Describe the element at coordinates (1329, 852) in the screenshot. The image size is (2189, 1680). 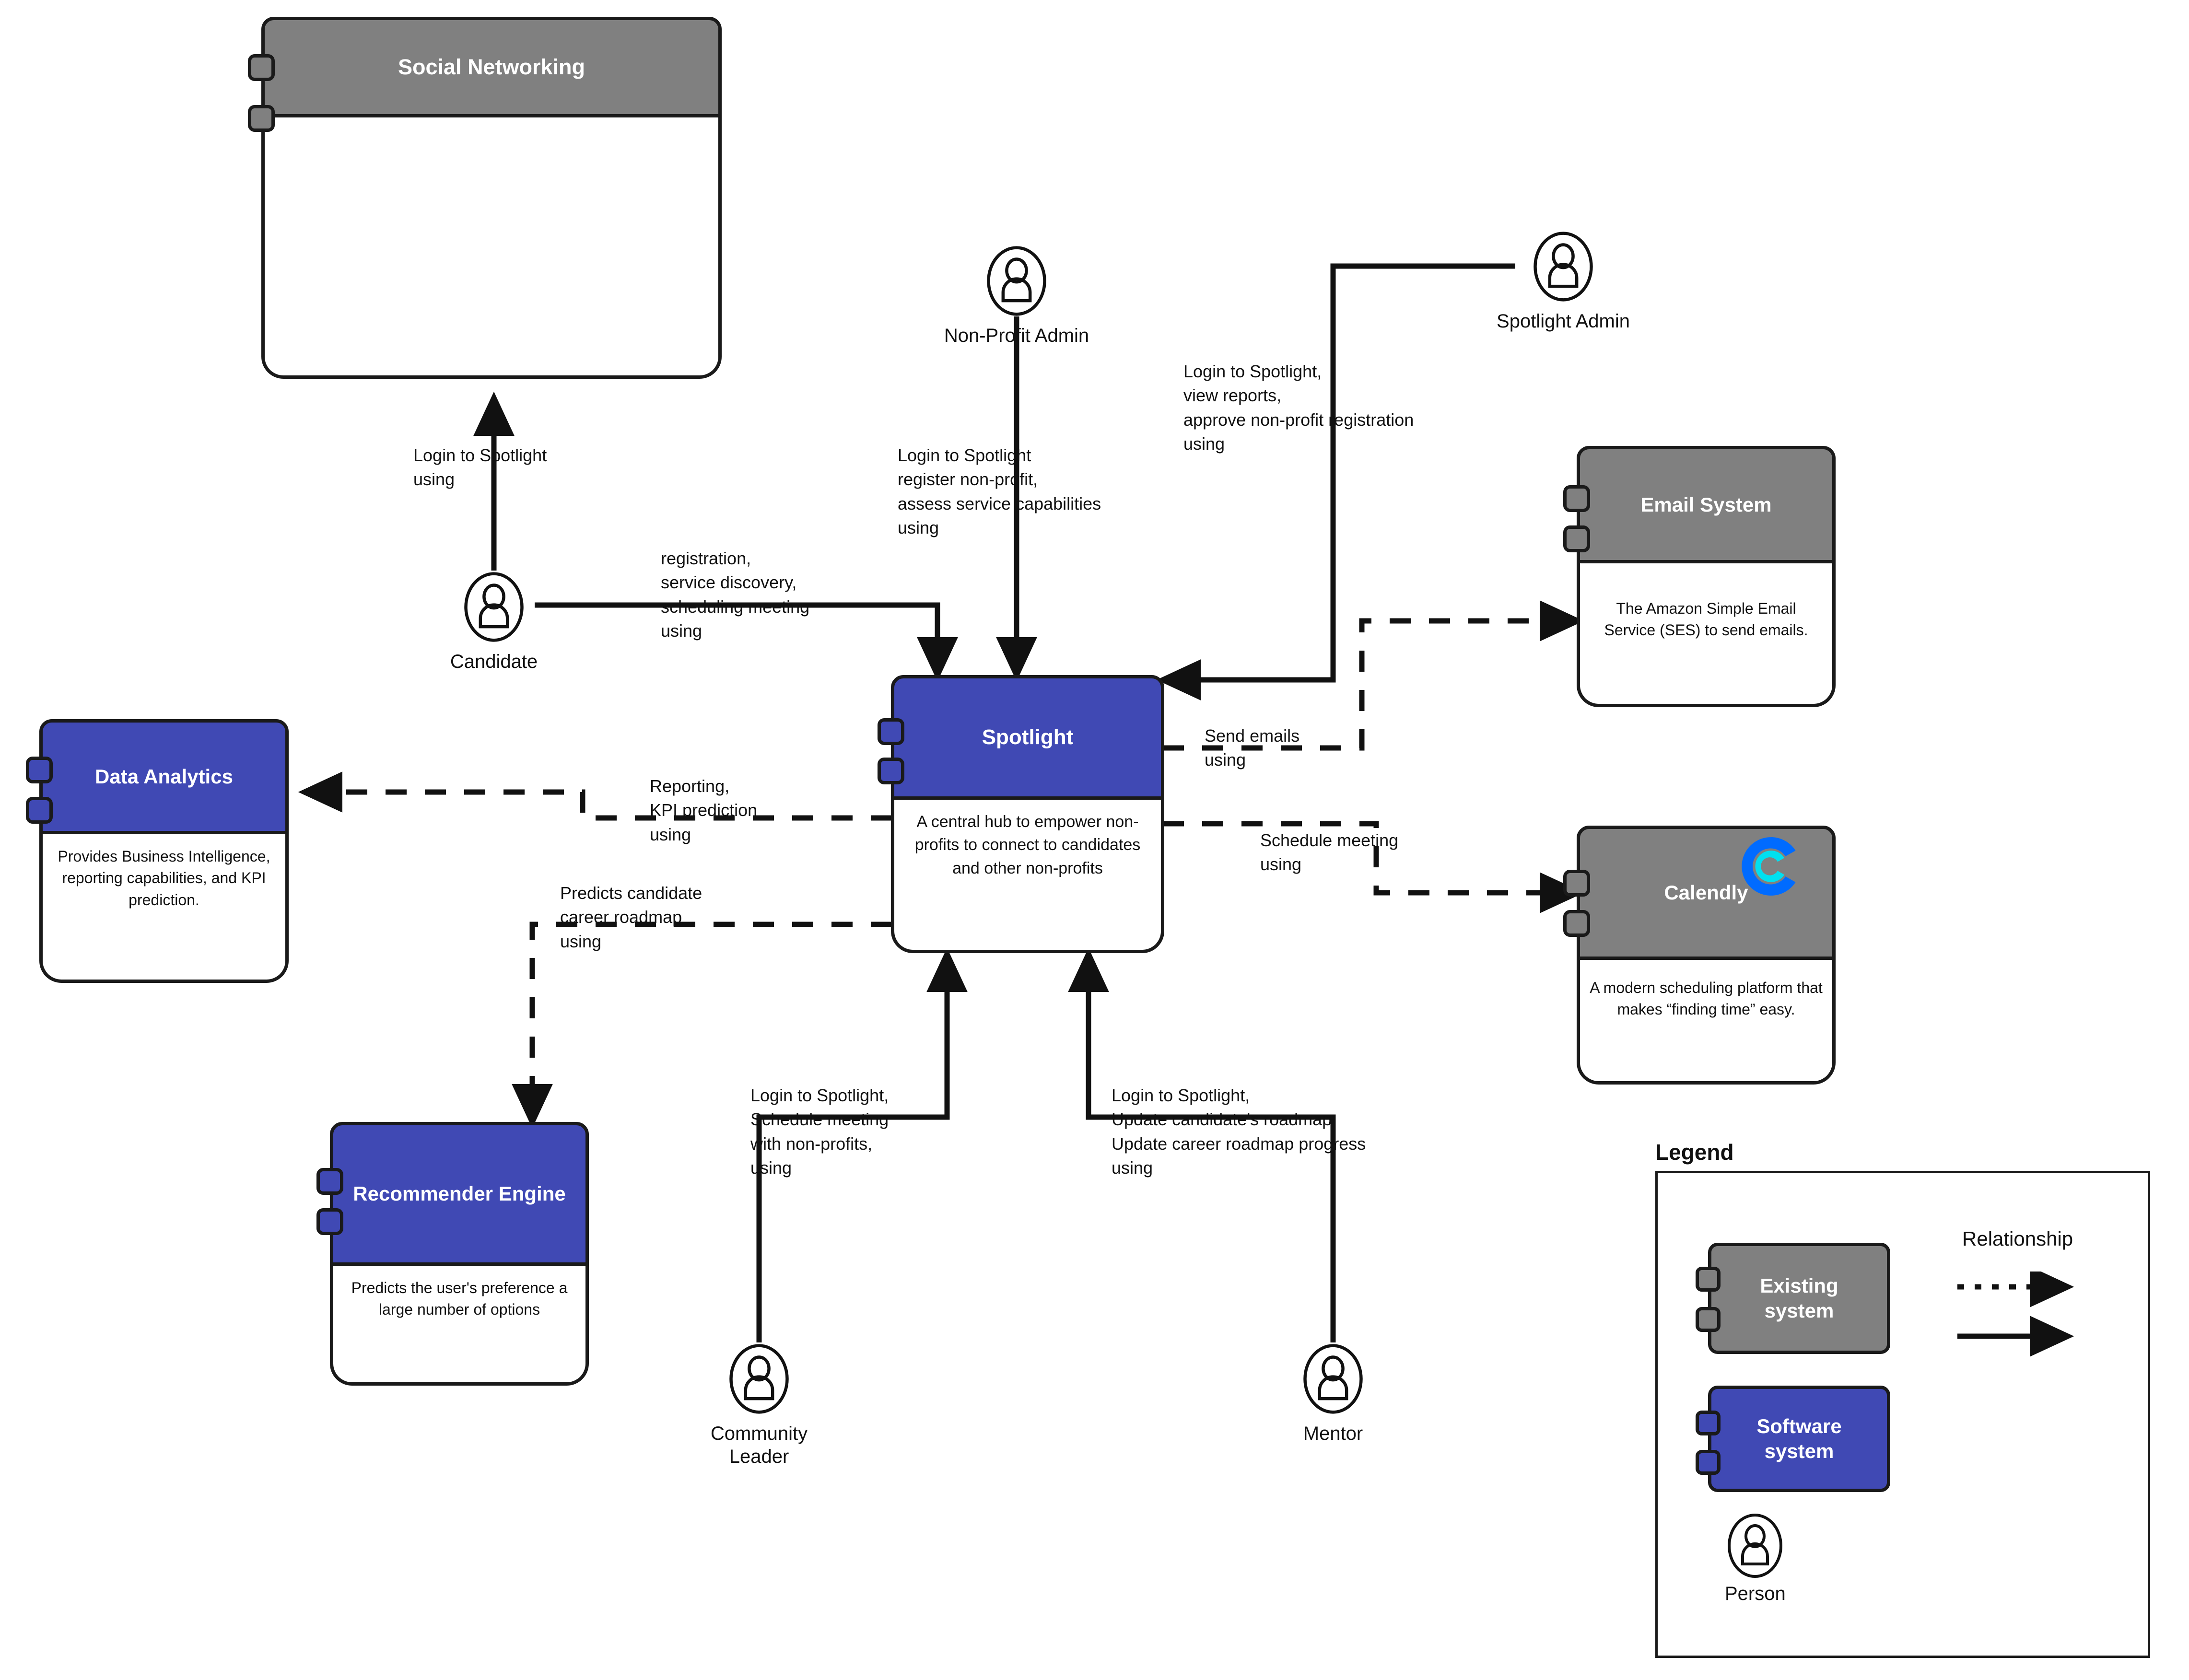
I see `edge-label-spotlight-calendly: Schedule meeting using` at that location.